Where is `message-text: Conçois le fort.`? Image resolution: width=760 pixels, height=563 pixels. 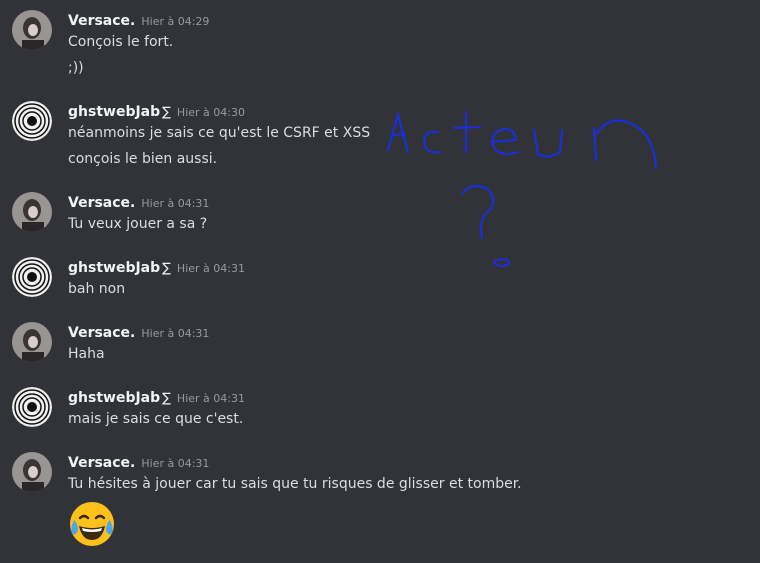 message-text: Conçois le fort. is located at coordinates (121, 42).